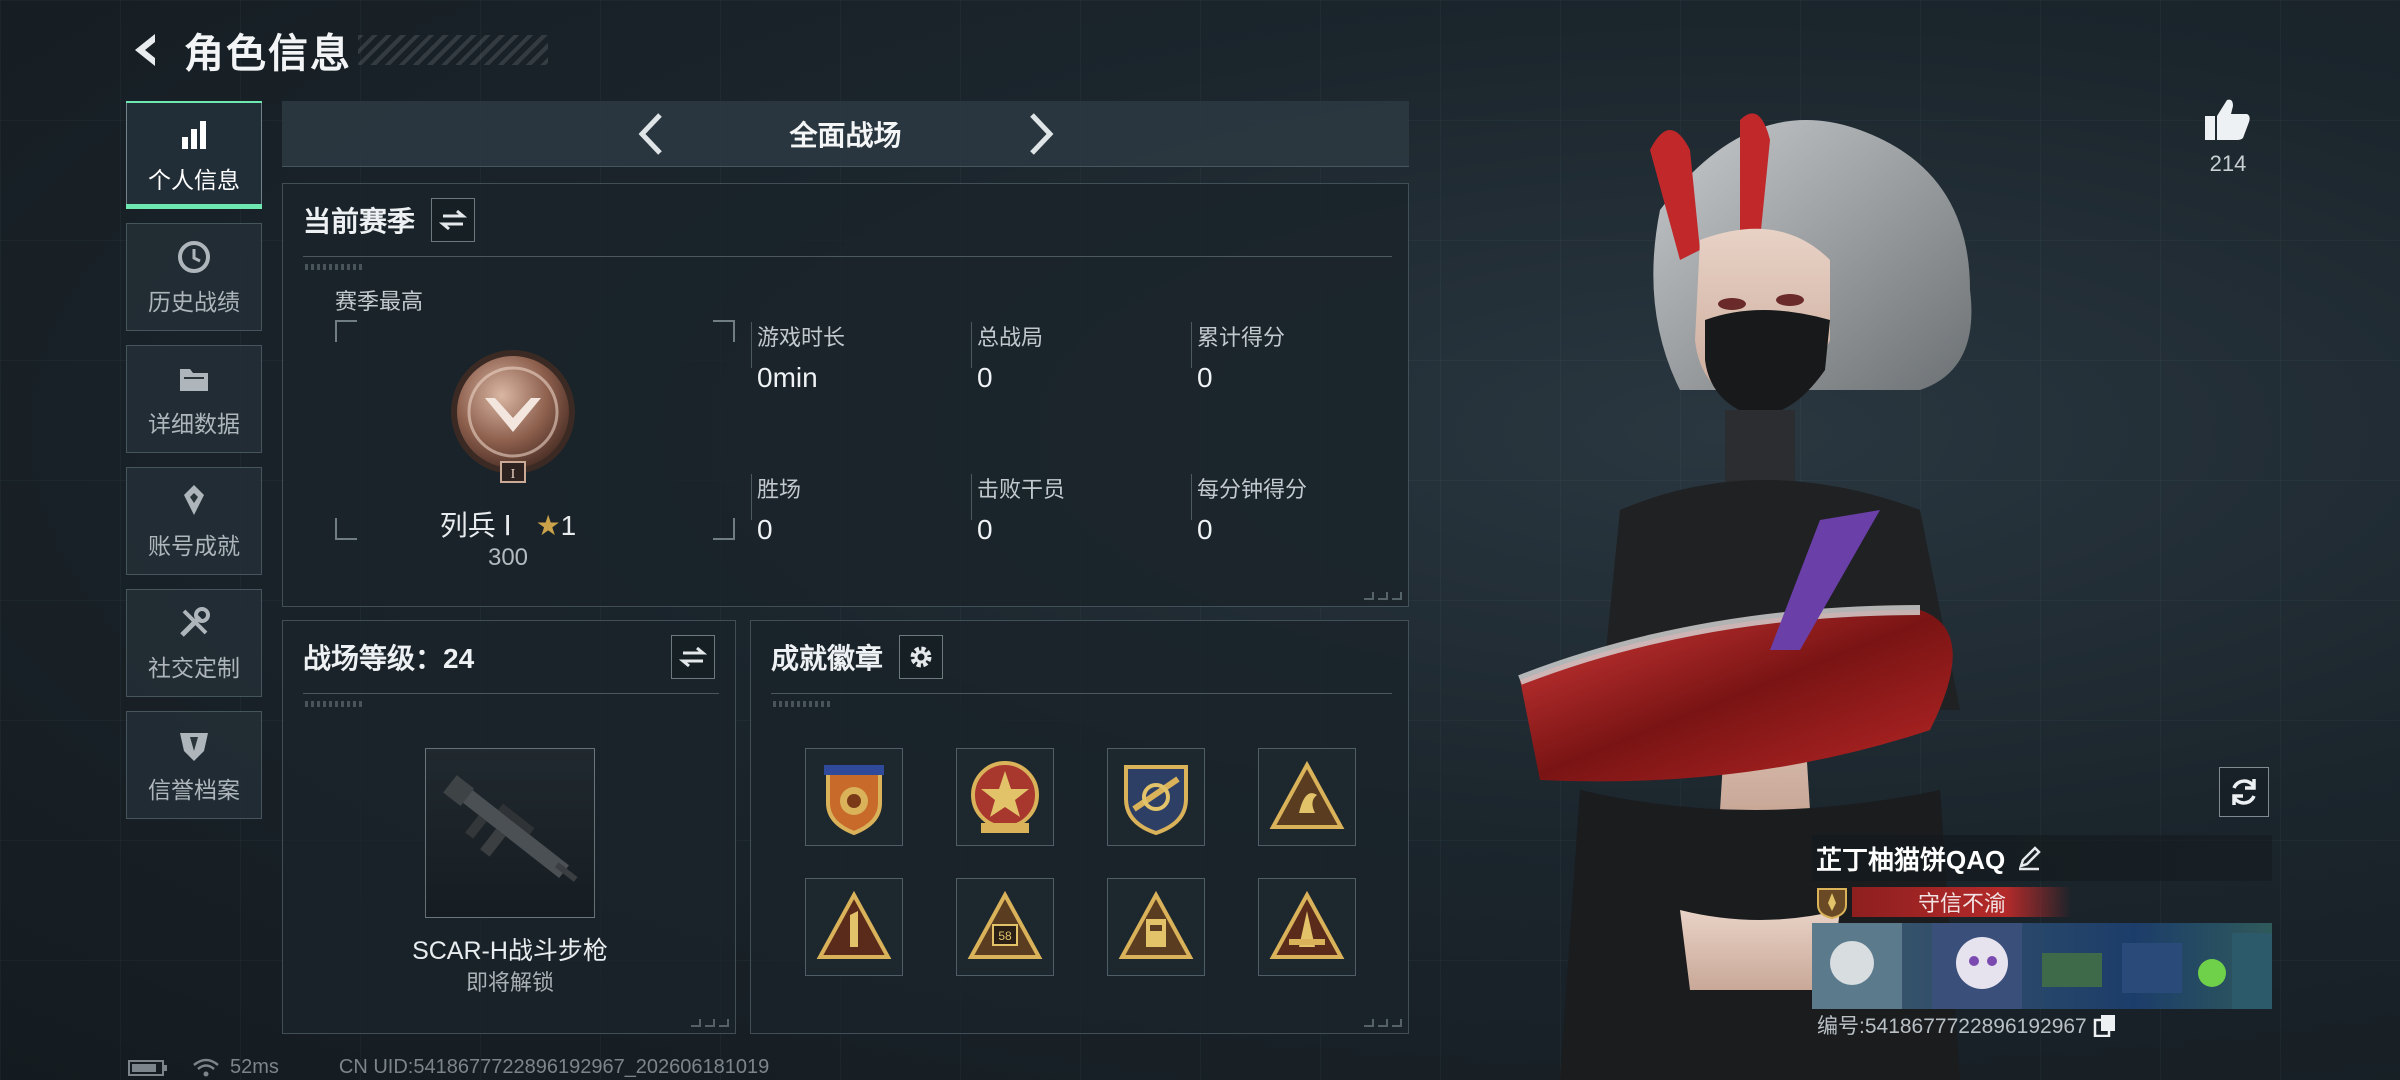  I want to click on badges-settings-button, so click(921, 657).